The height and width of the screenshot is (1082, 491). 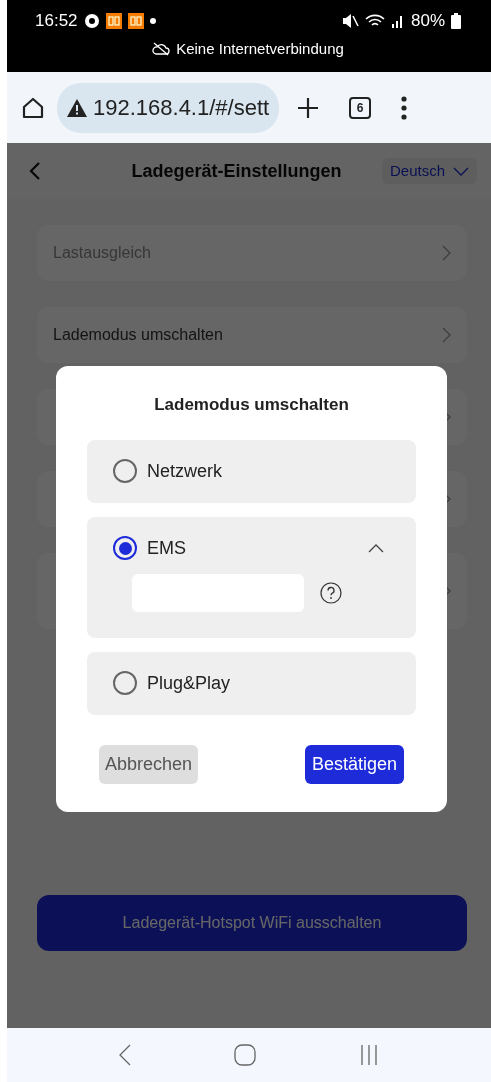 What do you see at coordinates (35, 171) in the screenshot?
I see `back-icon` at bounding box center [35, 171].